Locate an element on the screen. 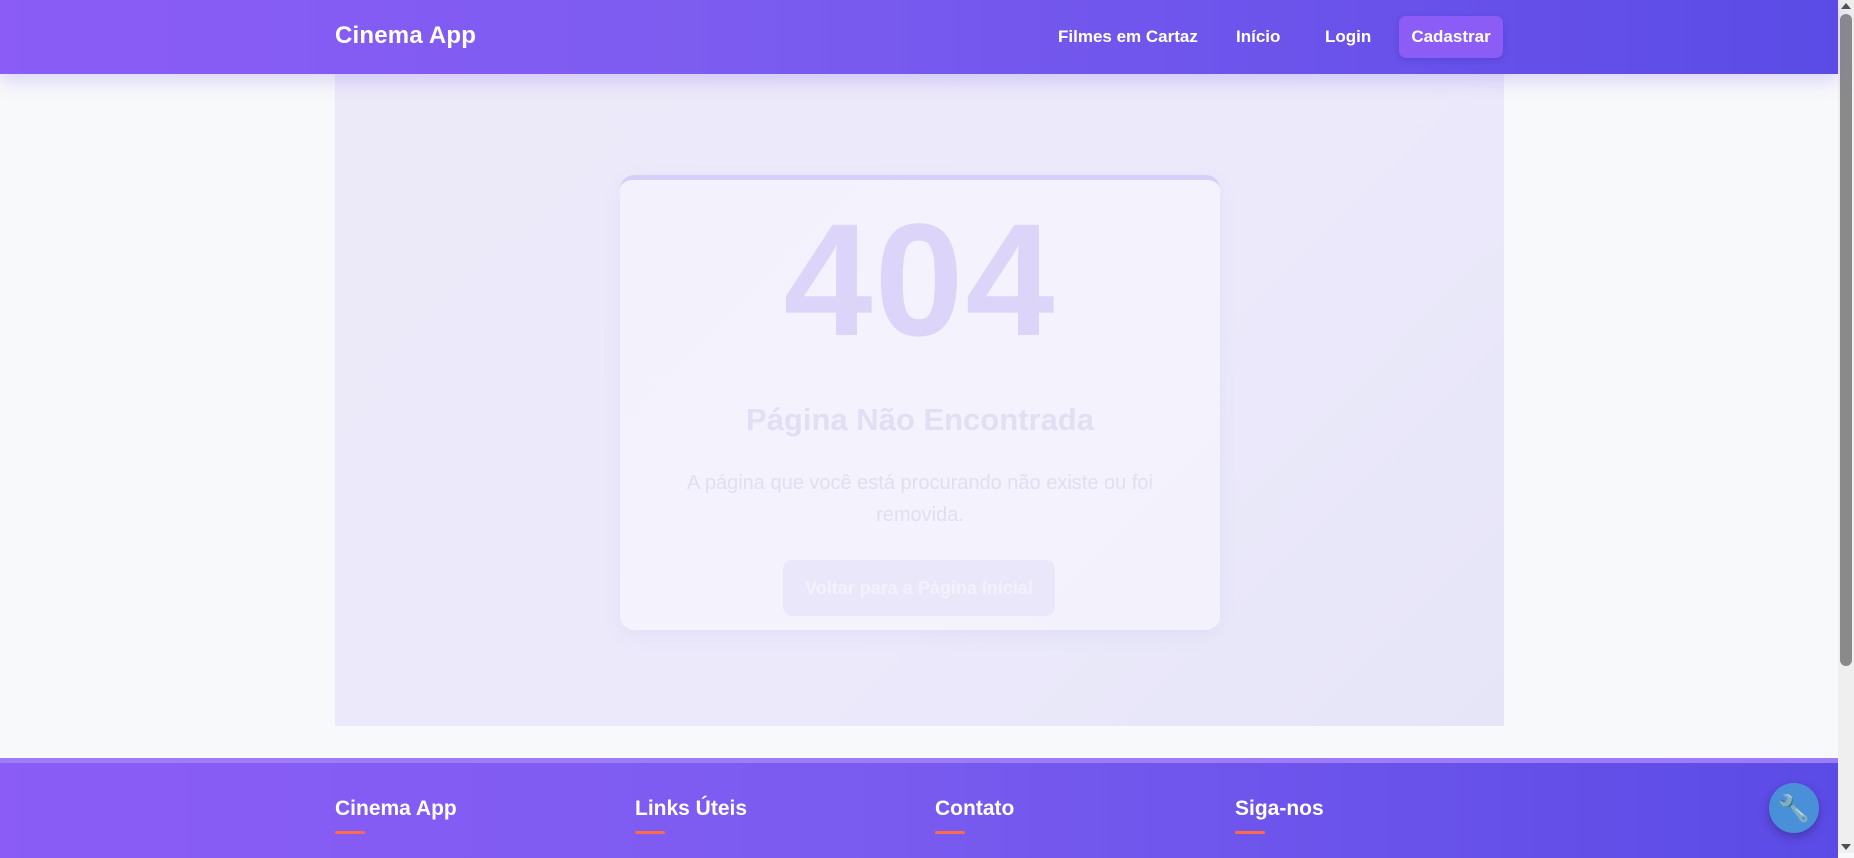 This screenshot has width=1854, height=858. footer-heading: Siga-nos is located at coordinates (1279, 808).